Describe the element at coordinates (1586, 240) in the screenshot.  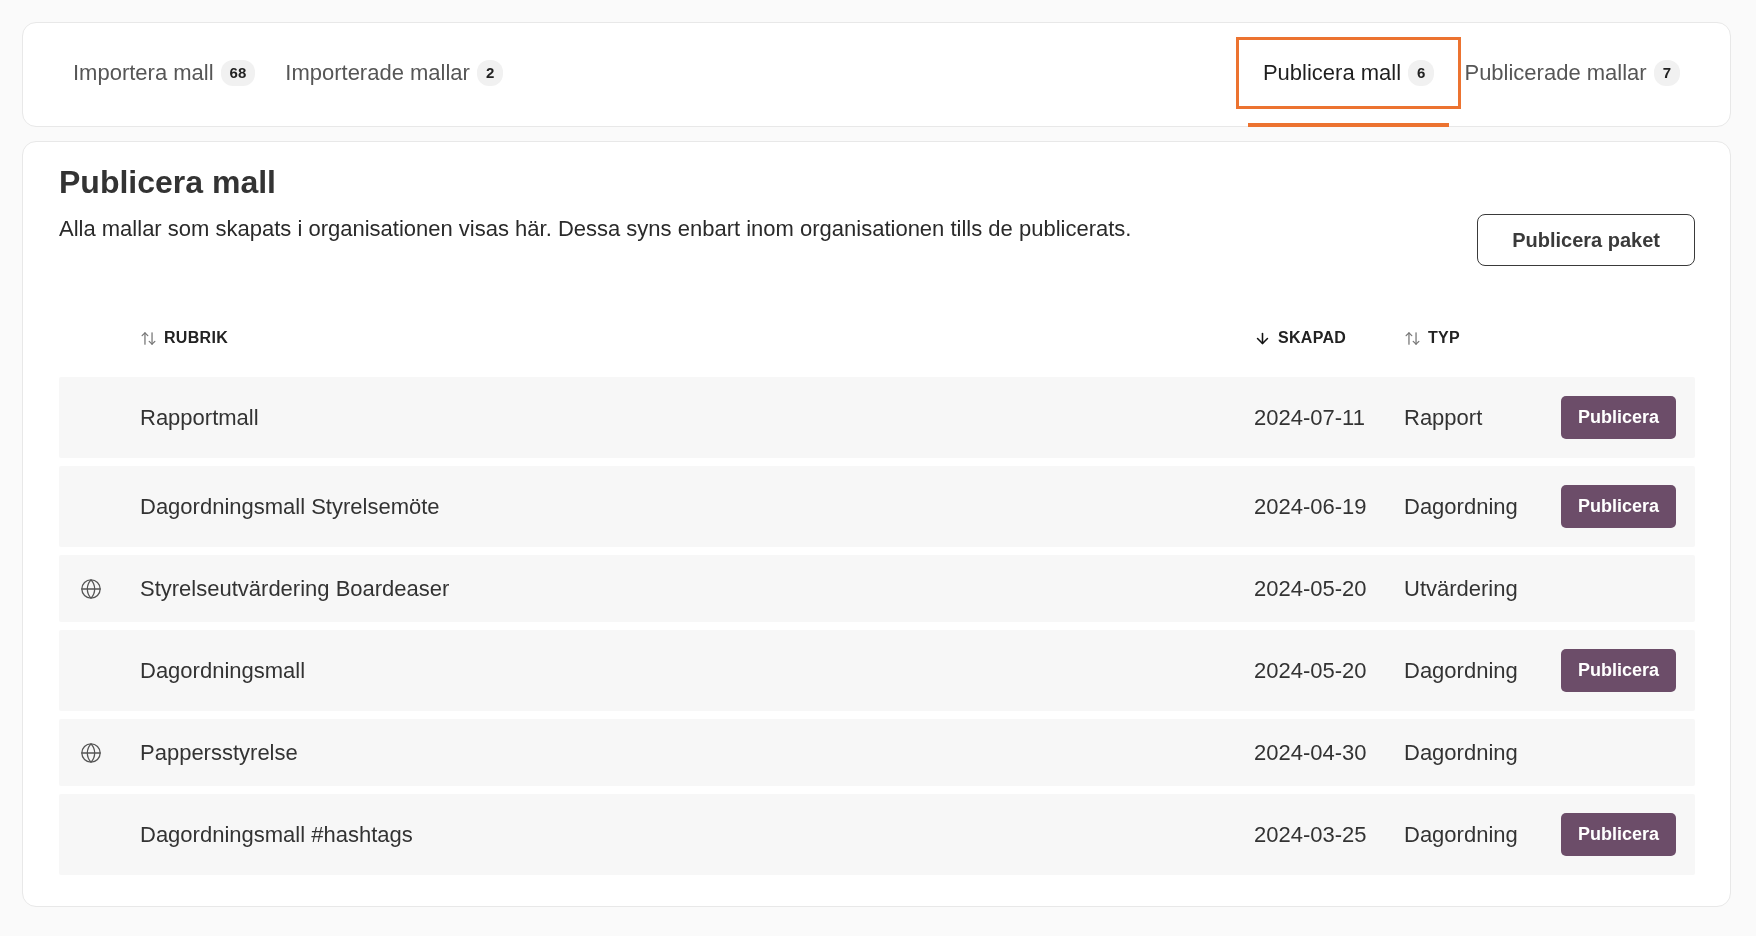
I see `publish-package-button: Publicera paket` at that location.